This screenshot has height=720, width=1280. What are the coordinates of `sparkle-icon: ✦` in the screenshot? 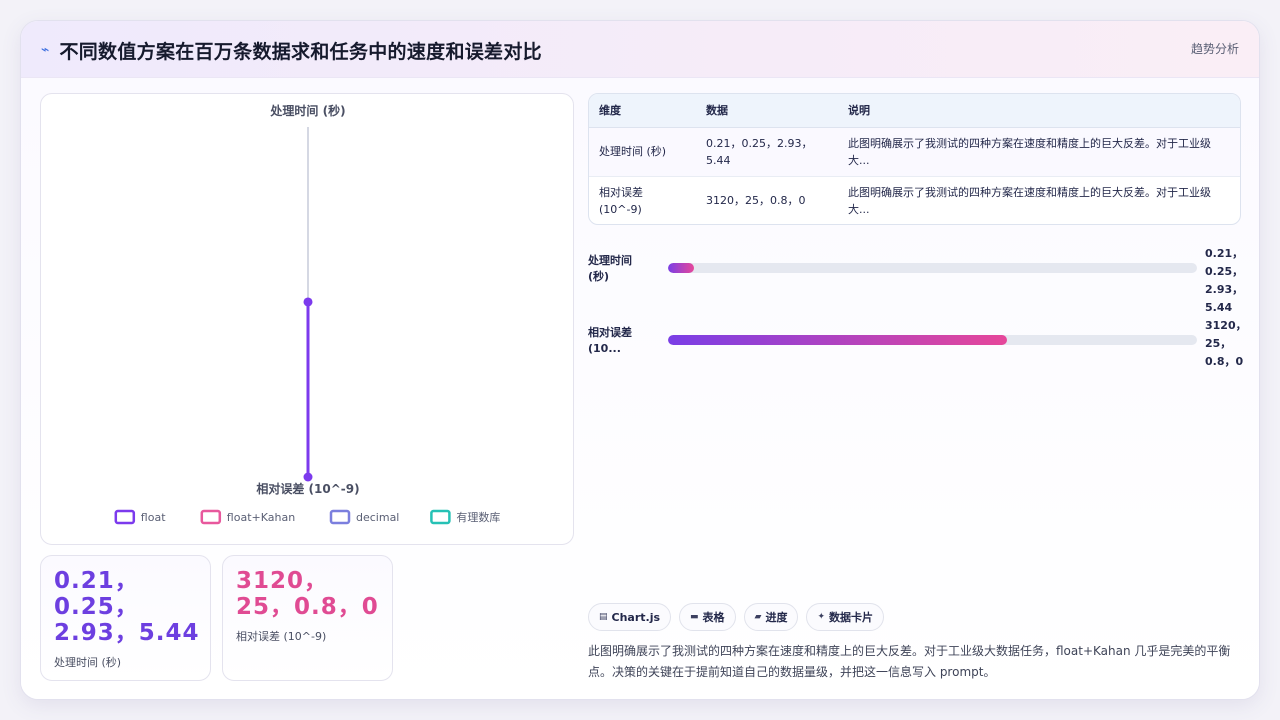 It's located at (821, 617).